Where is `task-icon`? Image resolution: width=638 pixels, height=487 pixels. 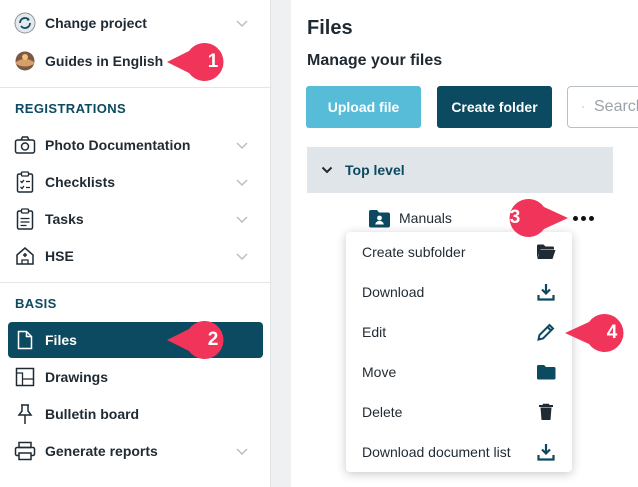
task-icon is located at coordinates (25, 219).